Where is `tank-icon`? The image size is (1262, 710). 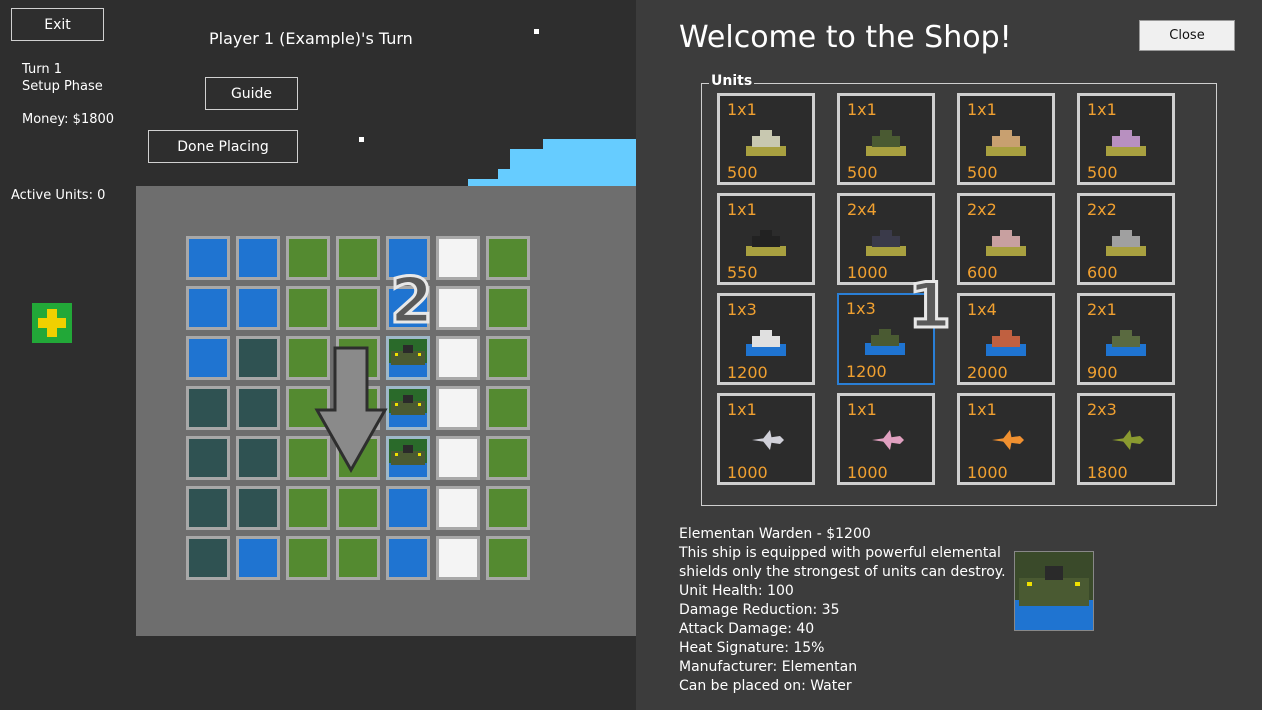 tank-icon is located at coordinates (766, 143).